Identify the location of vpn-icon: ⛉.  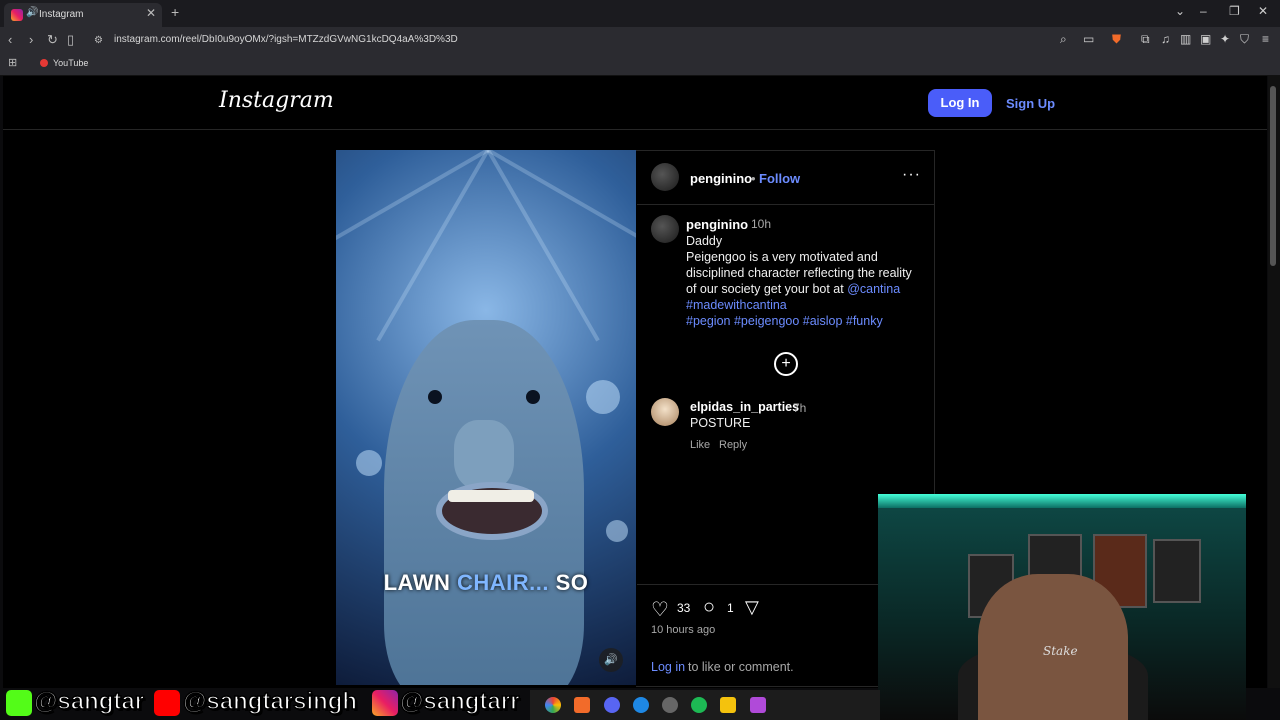
(1244, 39).